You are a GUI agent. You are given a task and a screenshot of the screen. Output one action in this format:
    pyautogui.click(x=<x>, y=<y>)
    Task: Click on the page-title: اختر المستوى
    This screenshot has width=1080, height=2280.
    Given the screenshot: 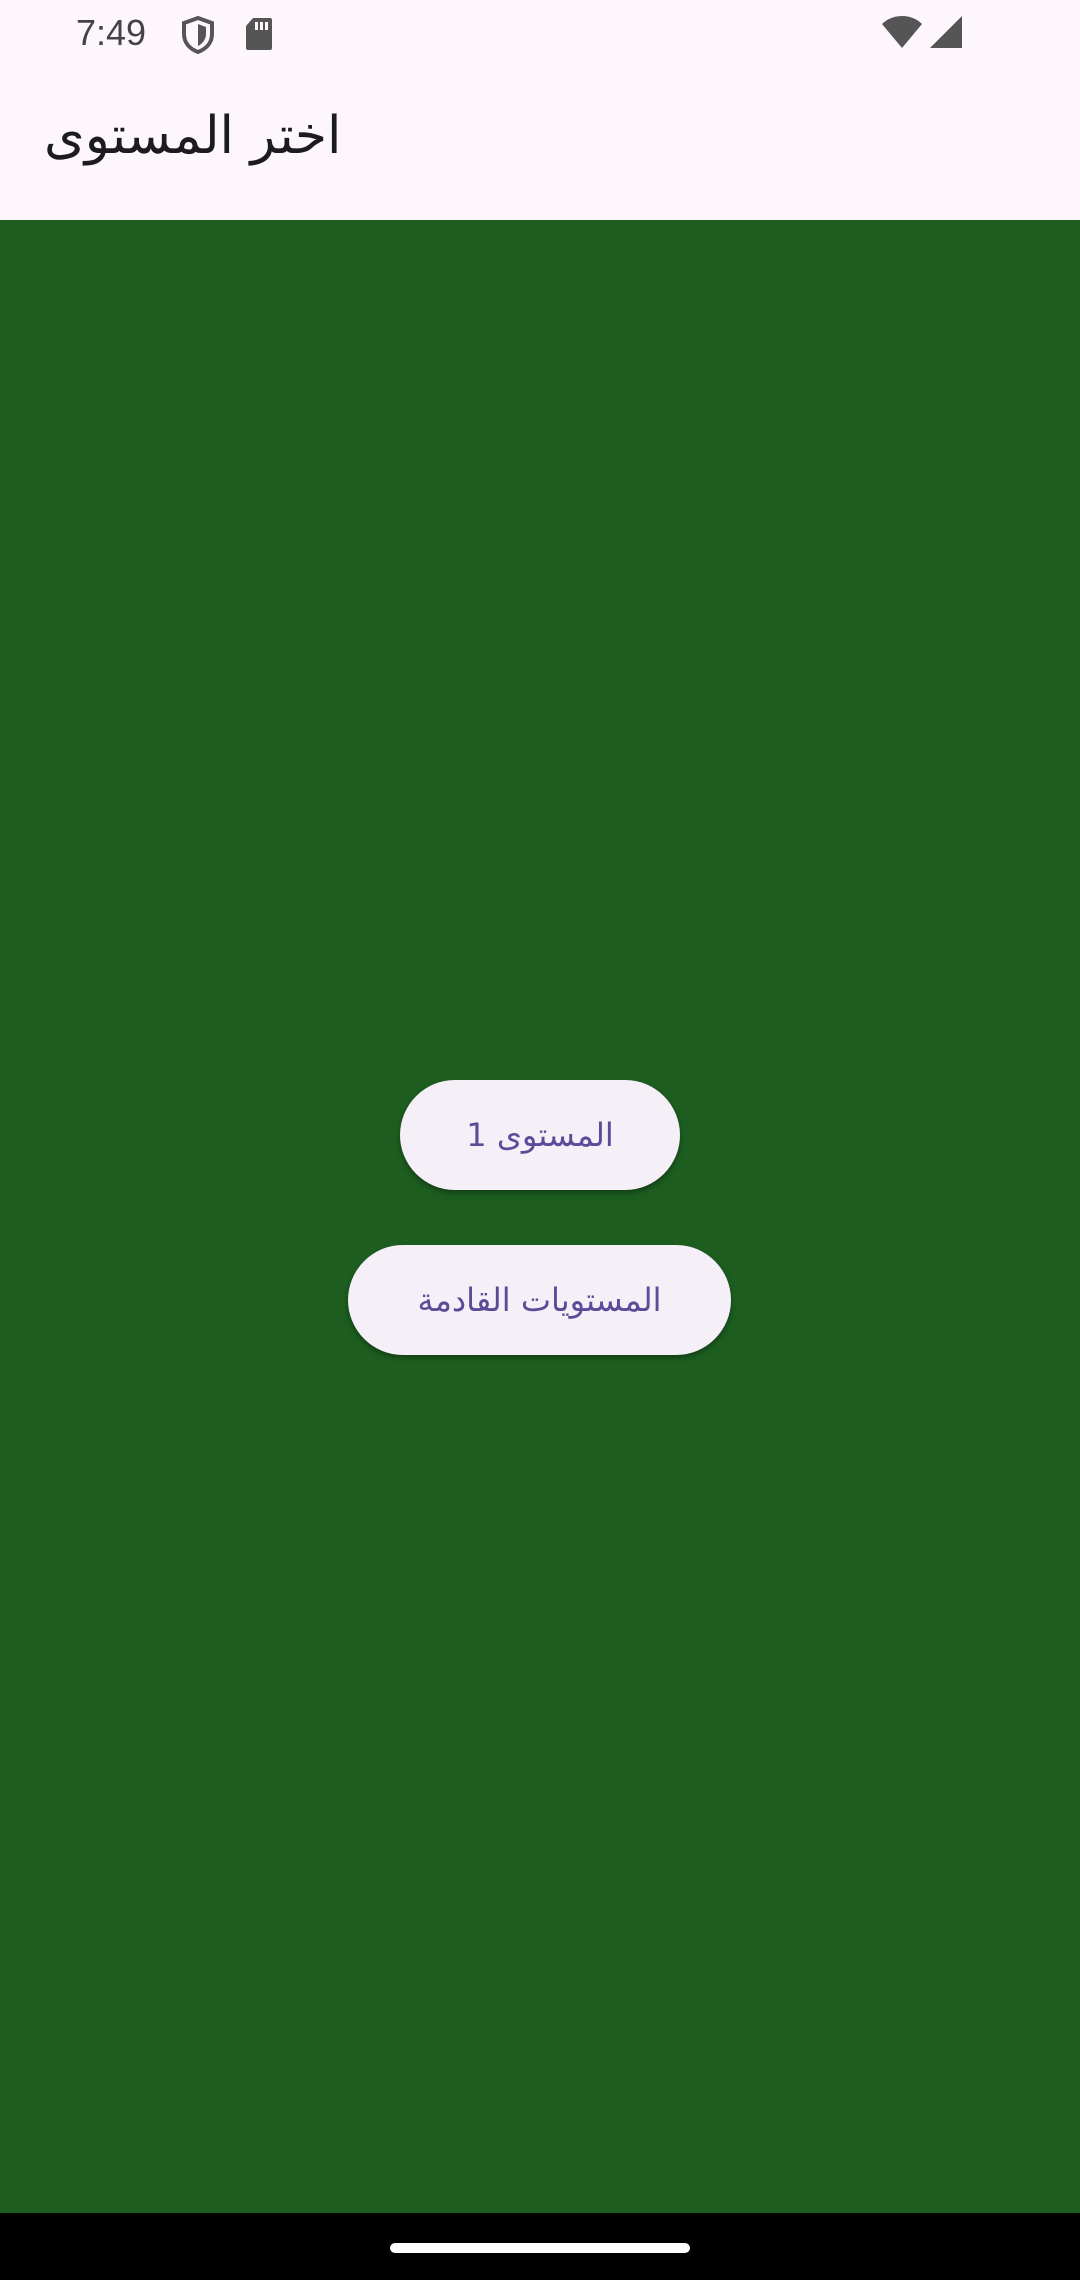 What is the action you would take?
    pyautogui.click(x=193, y=136)
    